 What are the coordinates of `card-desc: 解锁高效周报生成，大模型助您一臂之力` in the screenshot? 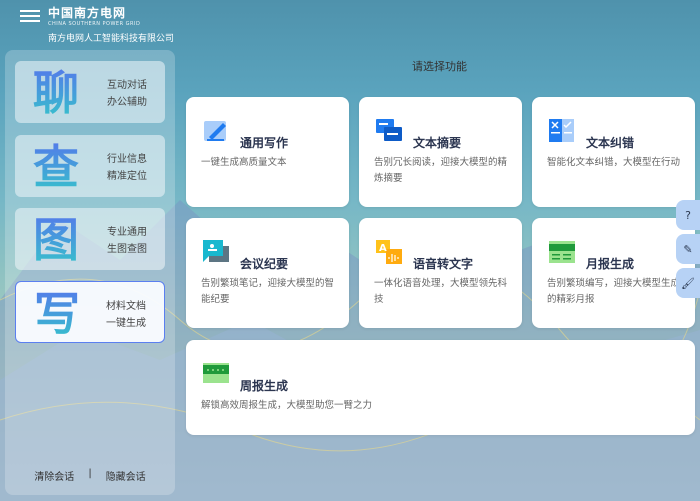 It's located at (287, 405).